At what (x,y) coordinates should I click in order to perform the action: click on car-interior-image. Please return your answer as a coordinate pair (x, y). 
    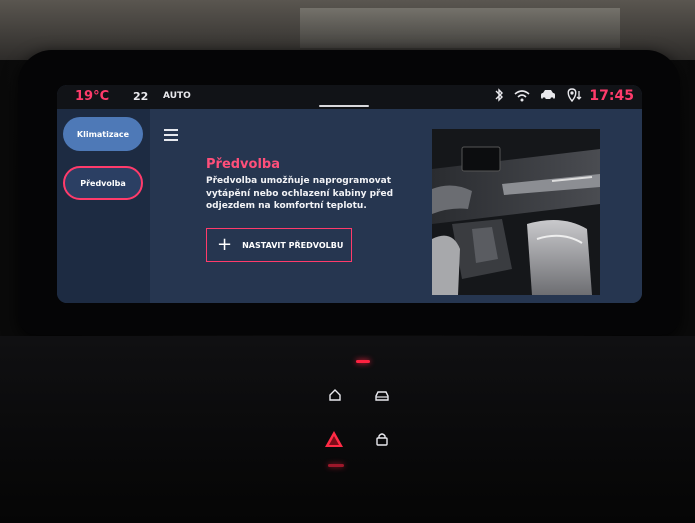
    Looking at the image, I should click on (516, 212).